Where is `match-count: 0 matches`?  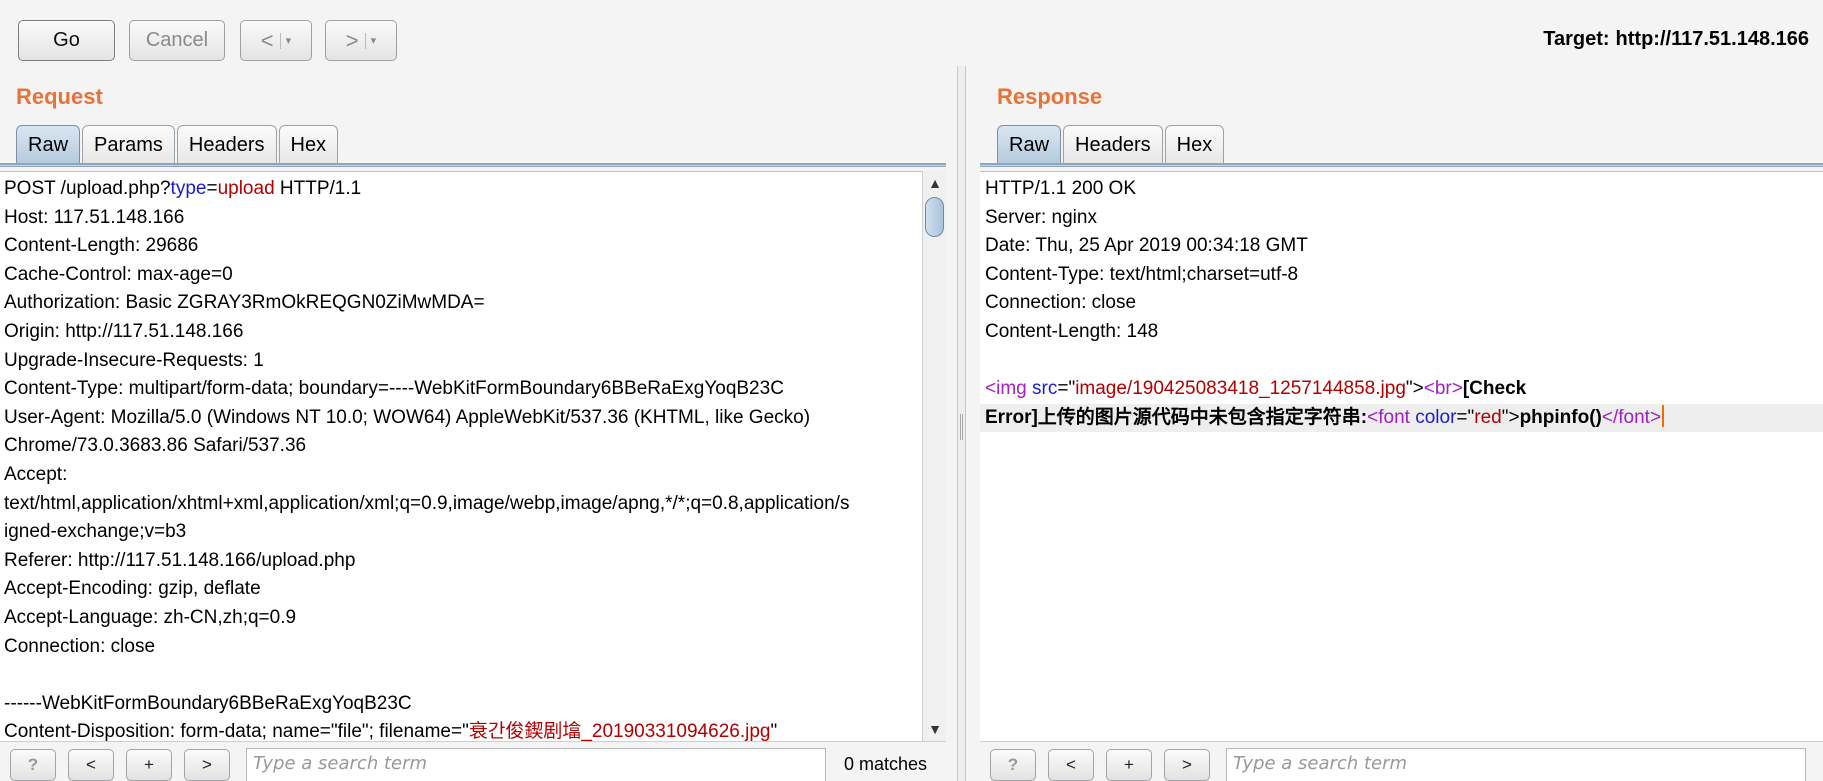 match-count: 0 matches is located at coordinates (886, 764).